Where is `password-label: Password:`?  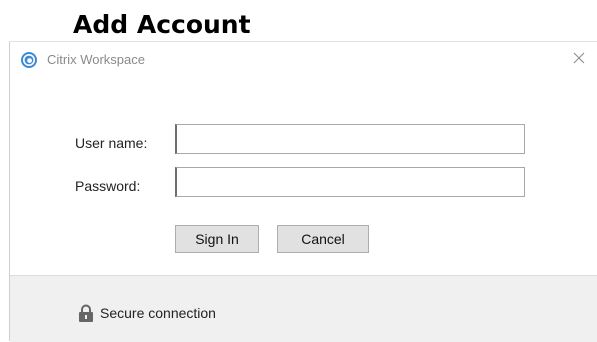
password-label: Password: is located at coordinates (108, 186).